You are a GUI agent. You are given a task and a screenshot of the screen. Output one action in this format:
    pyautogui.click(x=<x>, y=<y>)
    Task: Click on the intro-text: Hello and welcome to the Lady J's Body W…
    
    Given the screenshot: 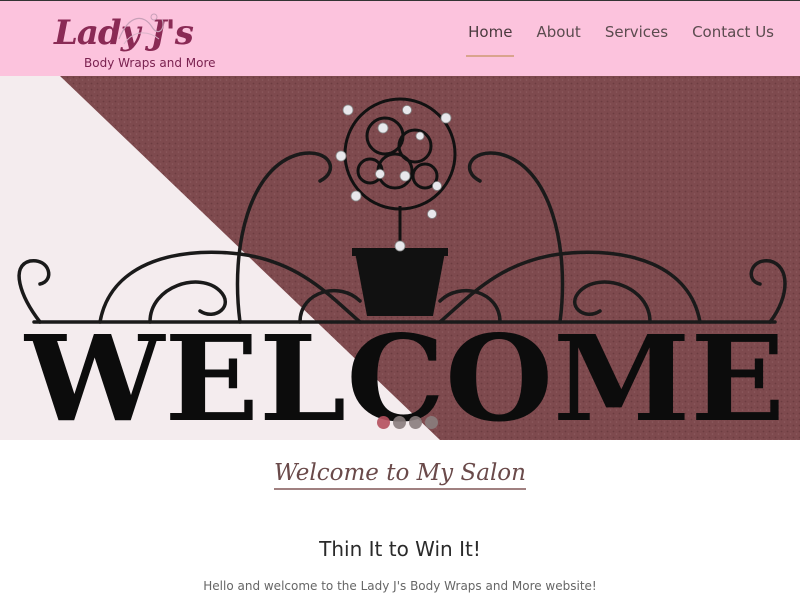 What is the action you would take?
    pyautogui.click(x=400, y=586)
    